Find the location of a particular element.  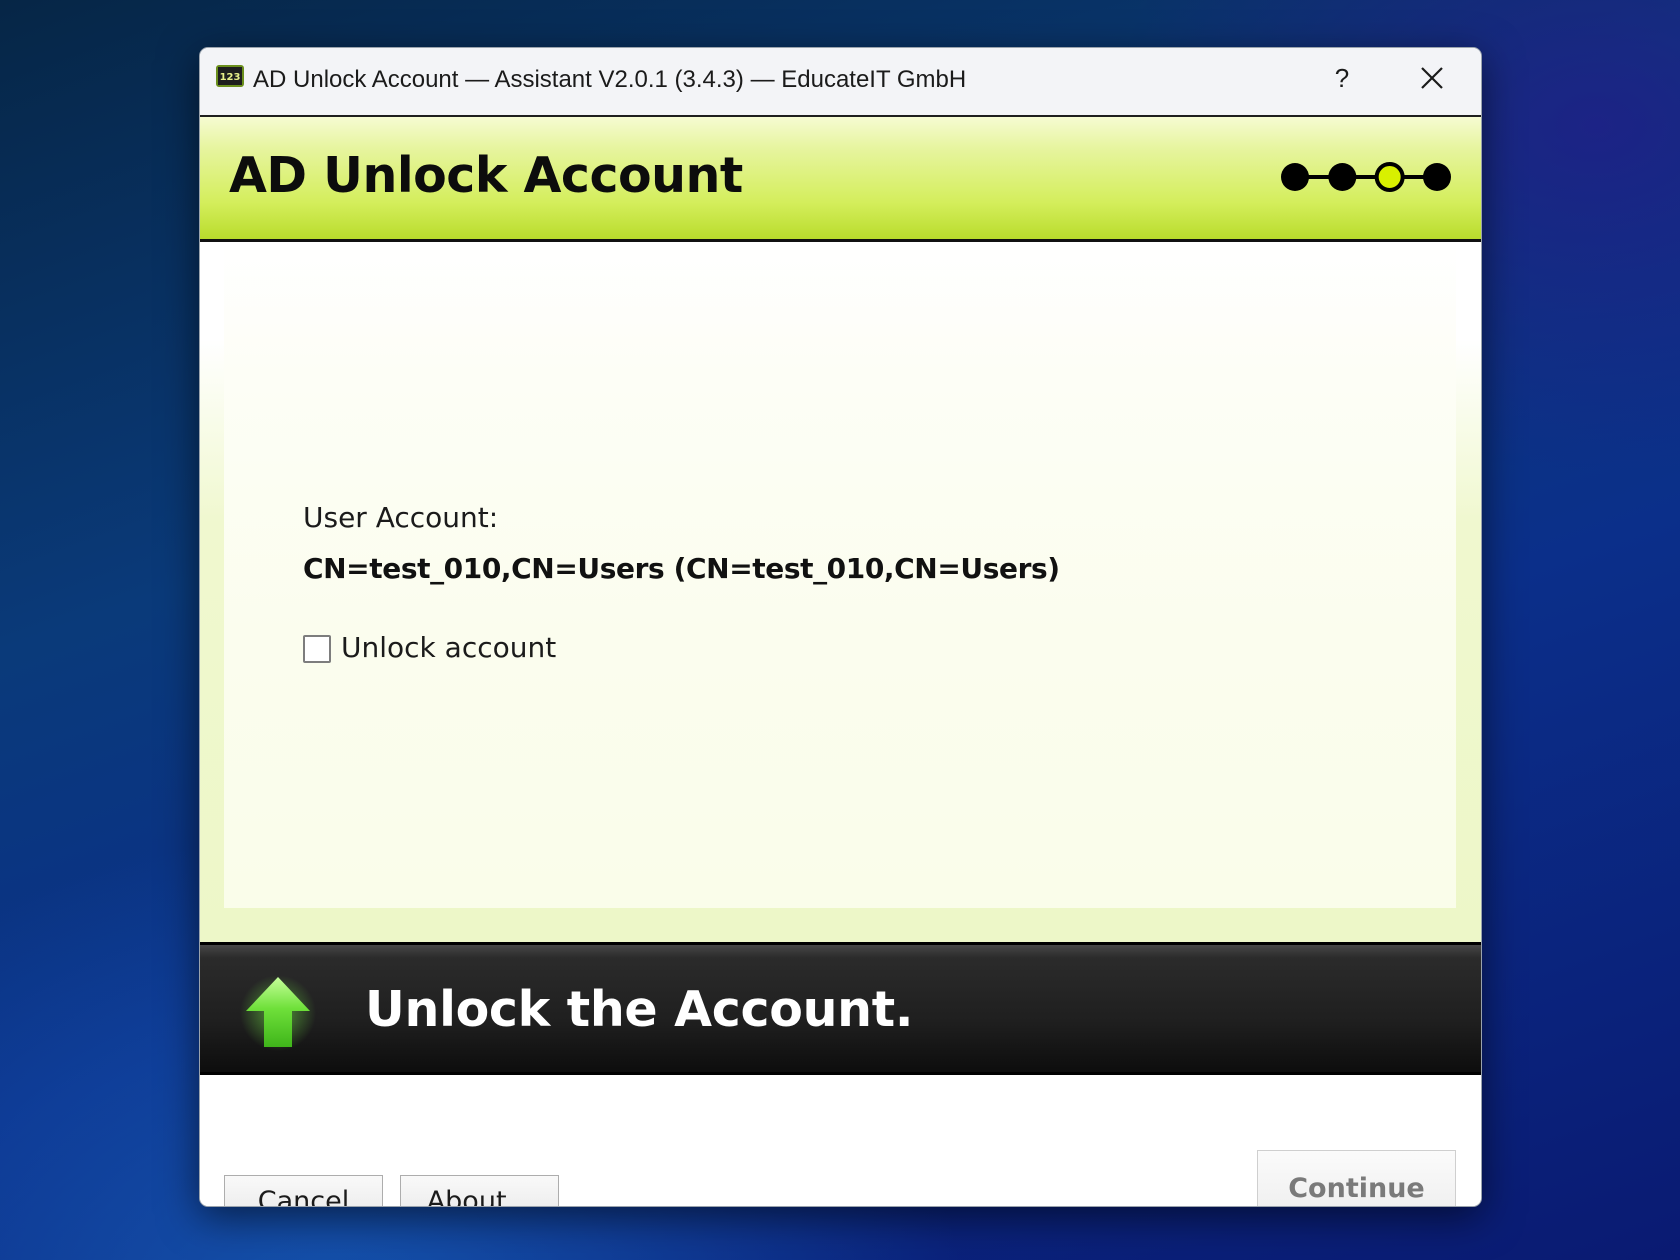

close-button is located at coordinates (1432, 78).